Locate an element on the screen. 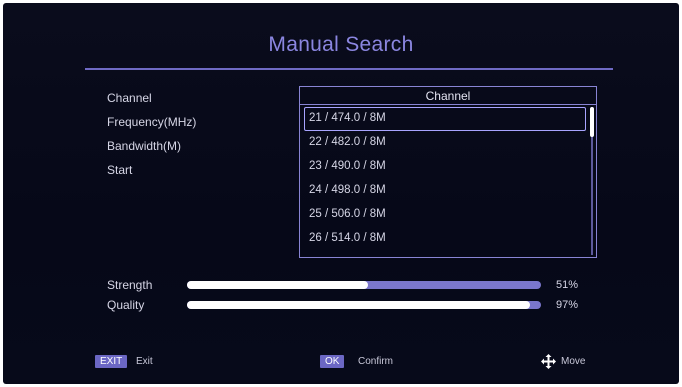 The width and height of the screenshot is (682, 387). channel-list-item: 24 / 498.0 / 8M is located at coordinates (445, 191).